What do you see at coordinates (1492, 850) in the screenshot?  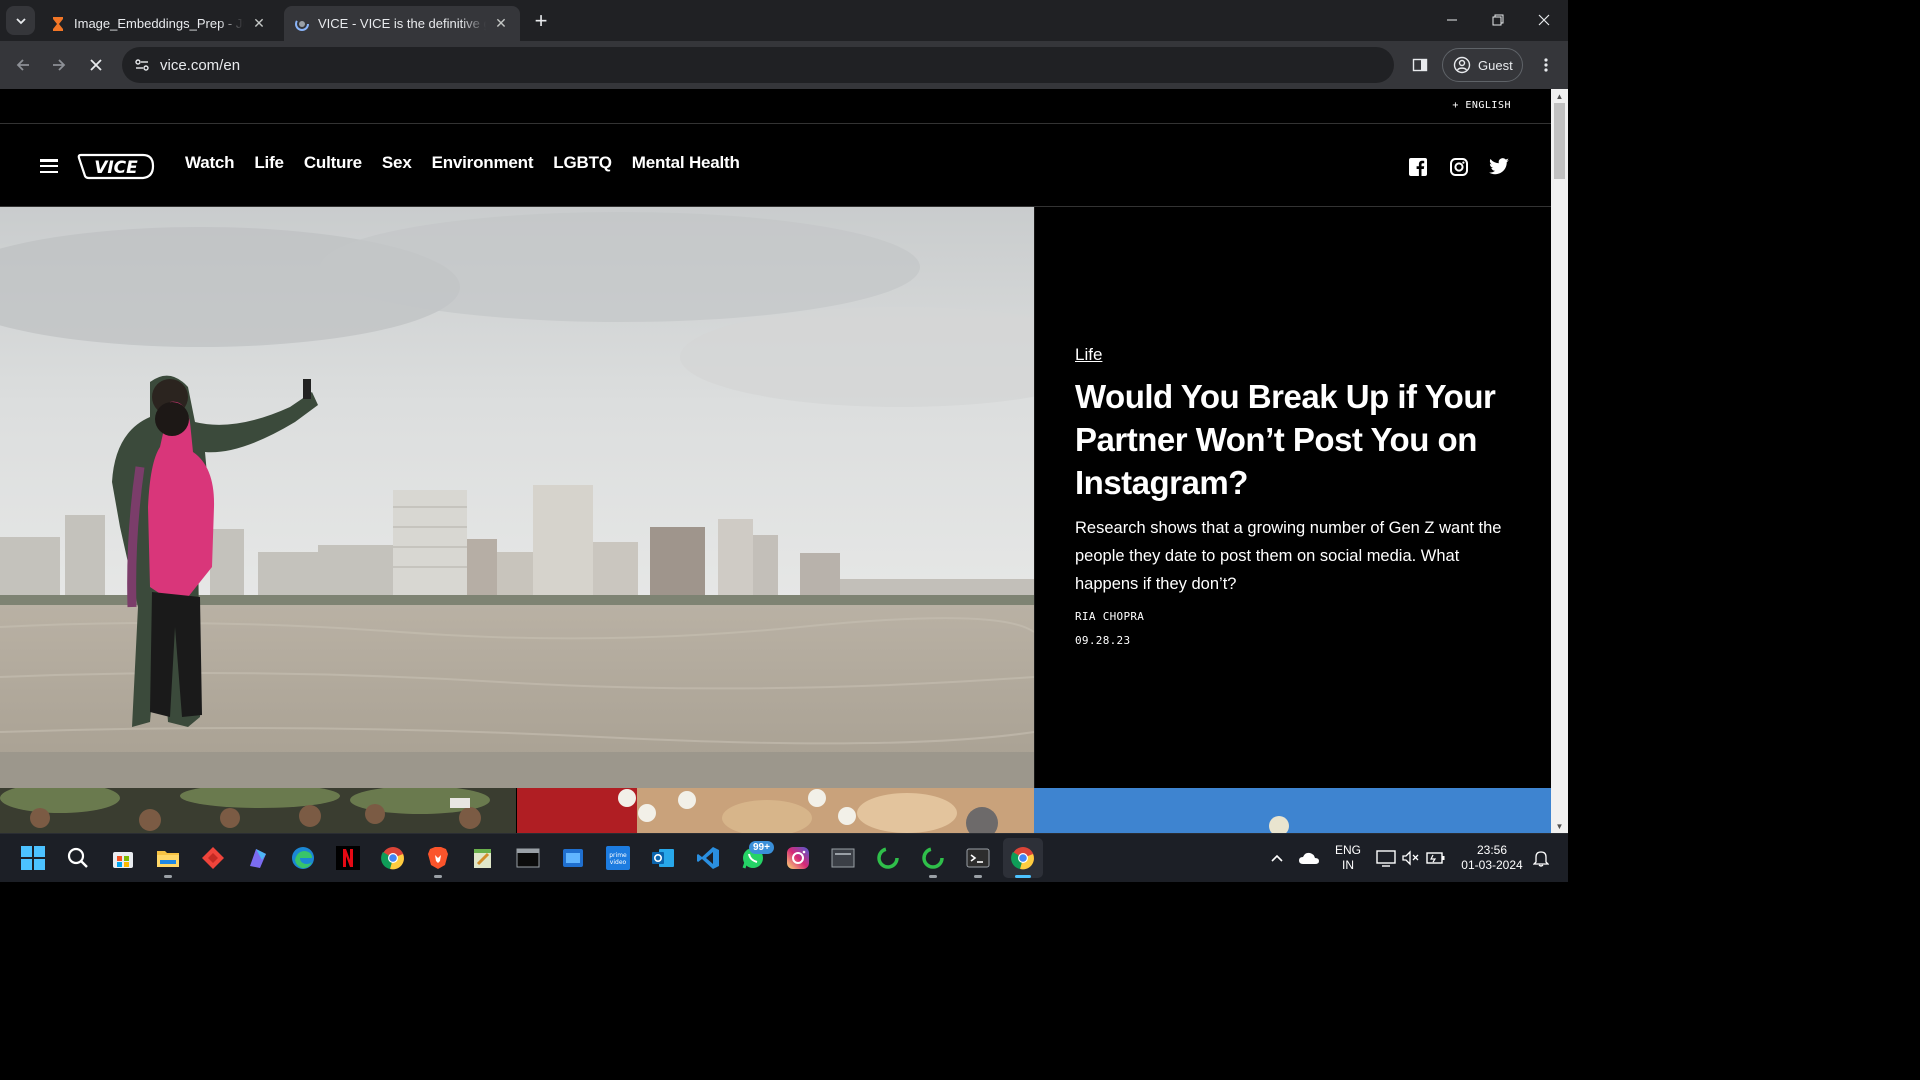 I see `clock-time: 23:56` at bounding box center [1492, 850].